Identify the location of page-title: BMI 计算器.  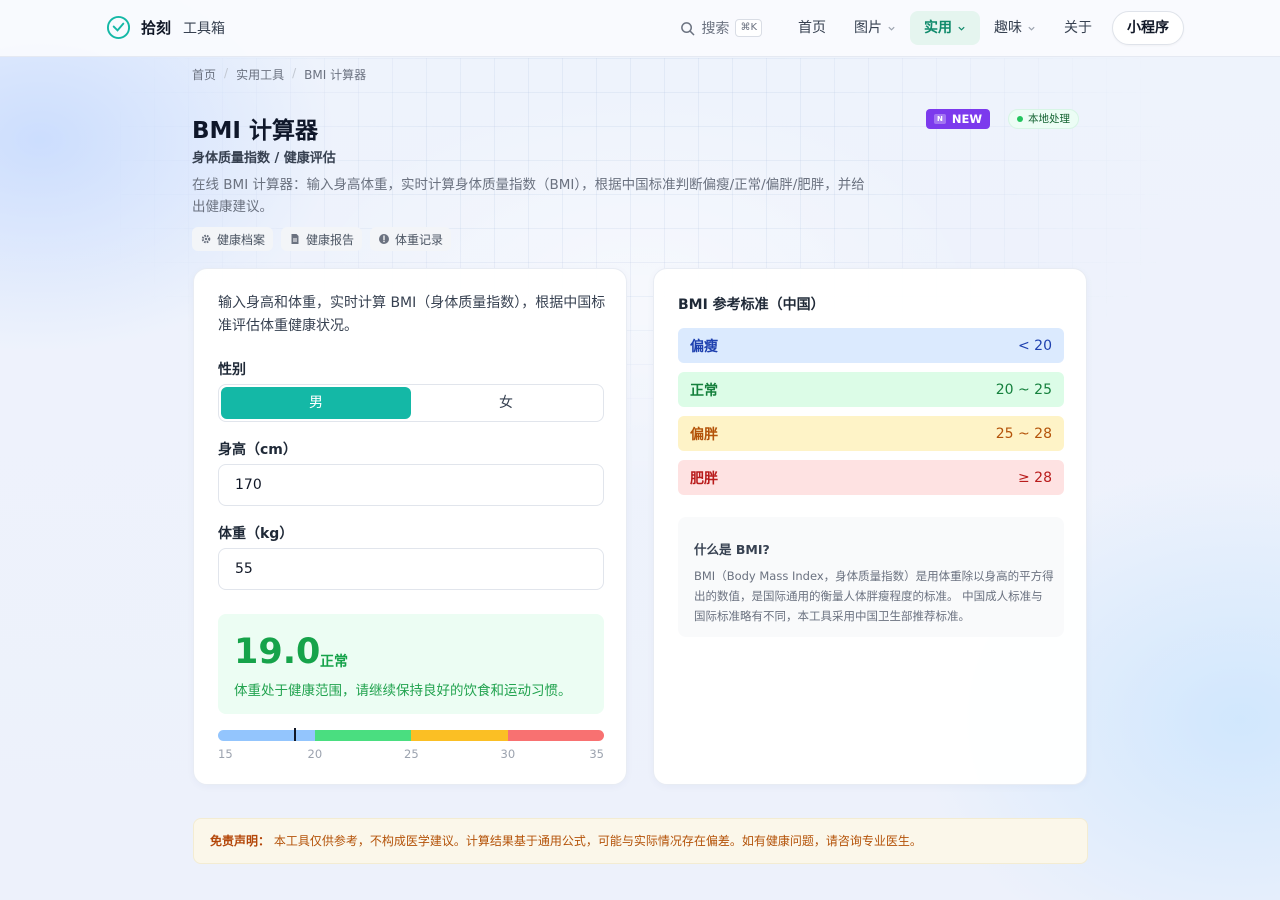
(255, 131).